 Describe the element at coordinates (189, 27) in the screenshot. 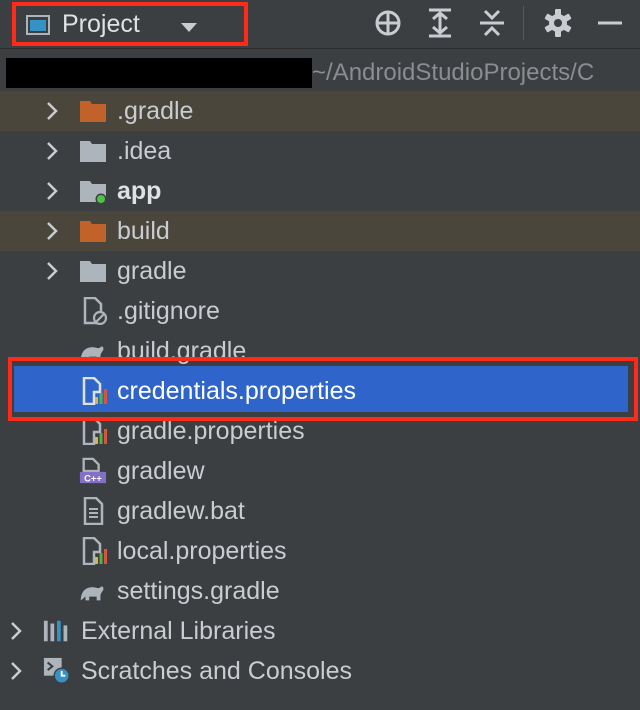

I see `chevron-down-icon` at that location.